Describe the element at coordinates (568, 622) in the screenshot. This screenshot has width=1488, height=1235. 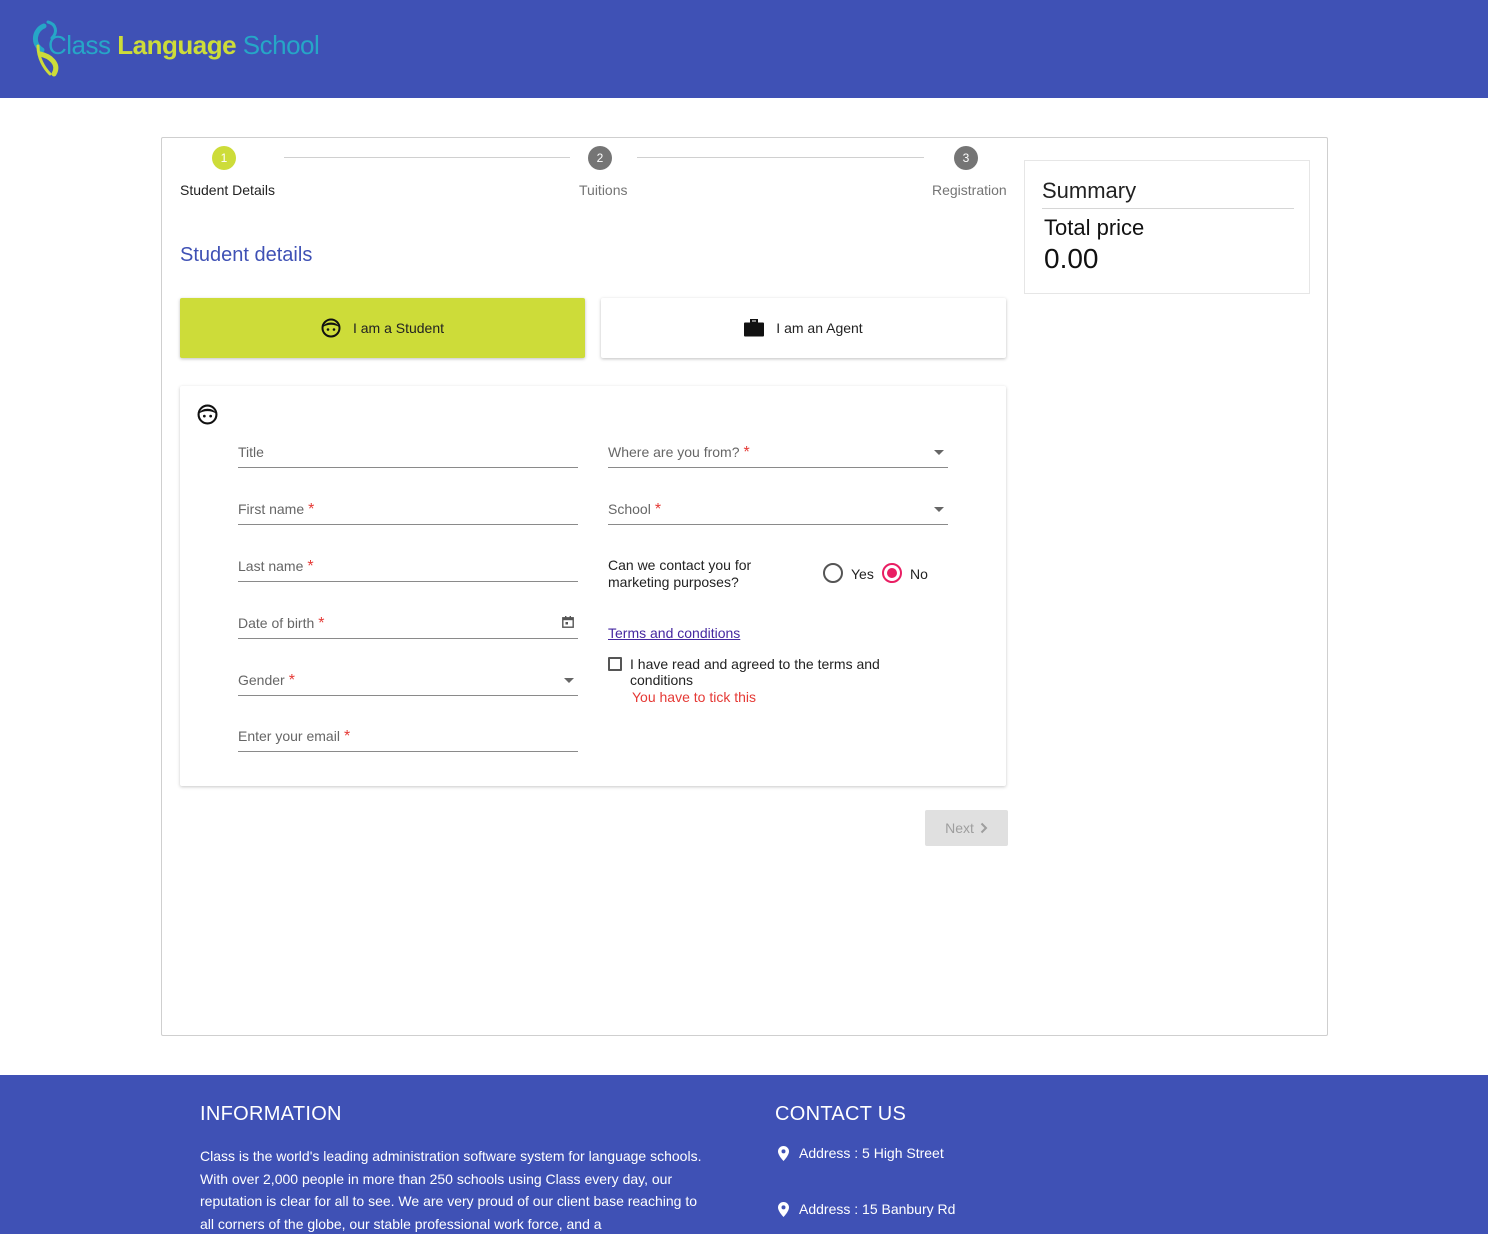
I see `calendar-icon` at that location.